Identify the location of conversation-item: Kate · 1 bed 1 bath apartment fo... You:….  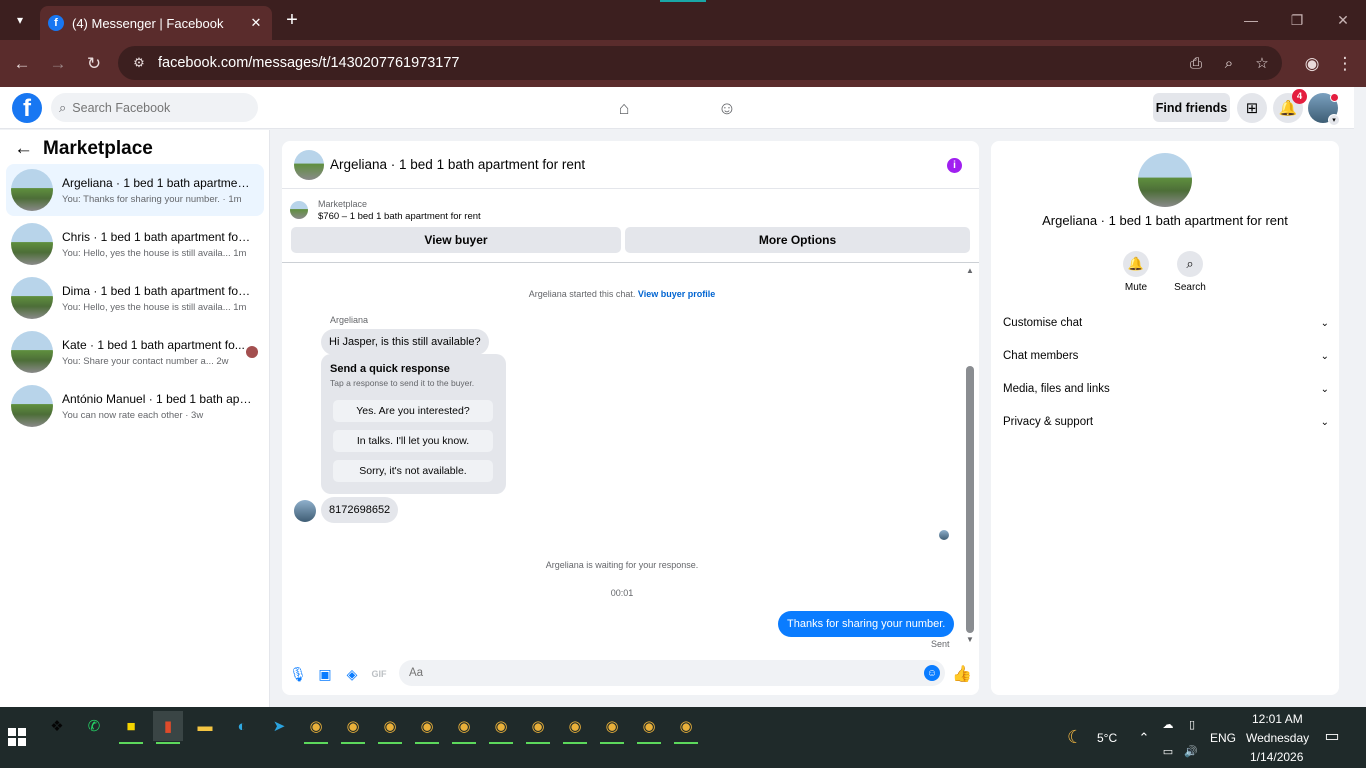
(135, 352).